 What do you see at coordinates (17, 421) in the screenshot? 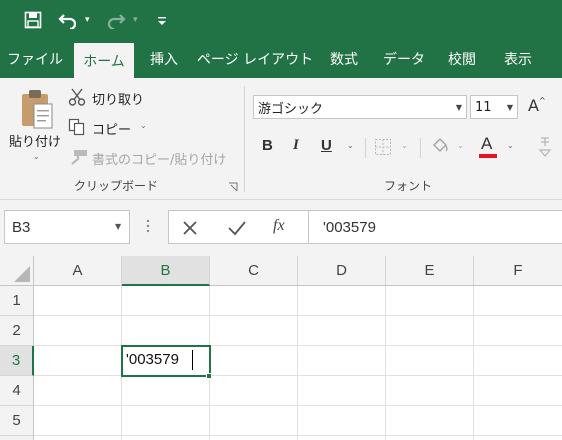
I see `row-header-5: 5` at bounding box center [17, 421].